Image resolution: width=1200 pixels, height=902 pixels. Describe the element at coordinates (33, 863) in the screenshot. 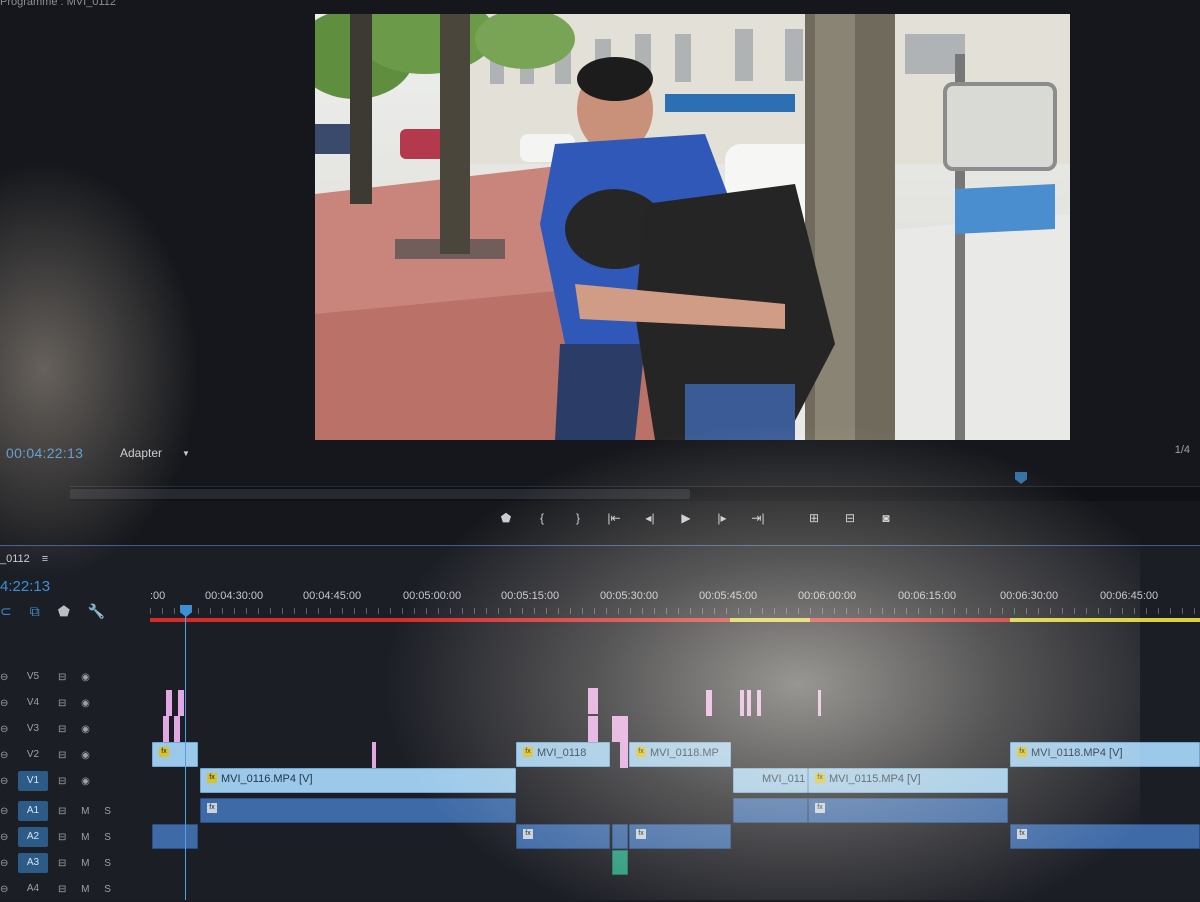

I see `track-target-toggle: A3` at that location.